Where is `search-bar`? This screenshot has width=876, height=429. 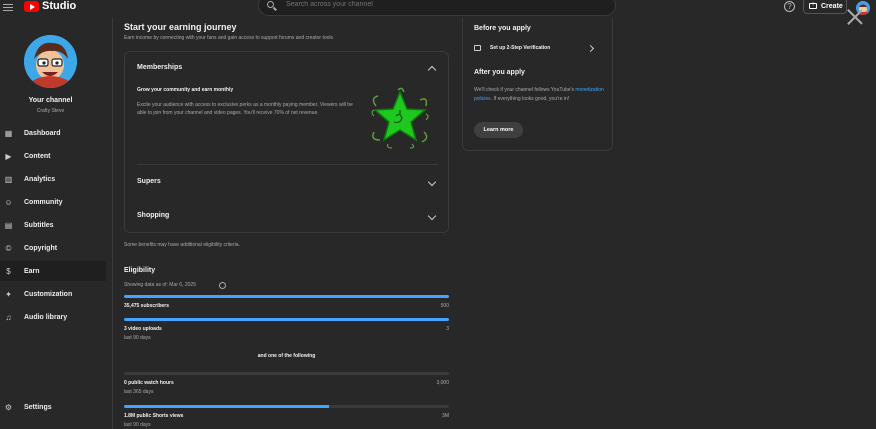
search-bar is located at coordinates (437, 8).